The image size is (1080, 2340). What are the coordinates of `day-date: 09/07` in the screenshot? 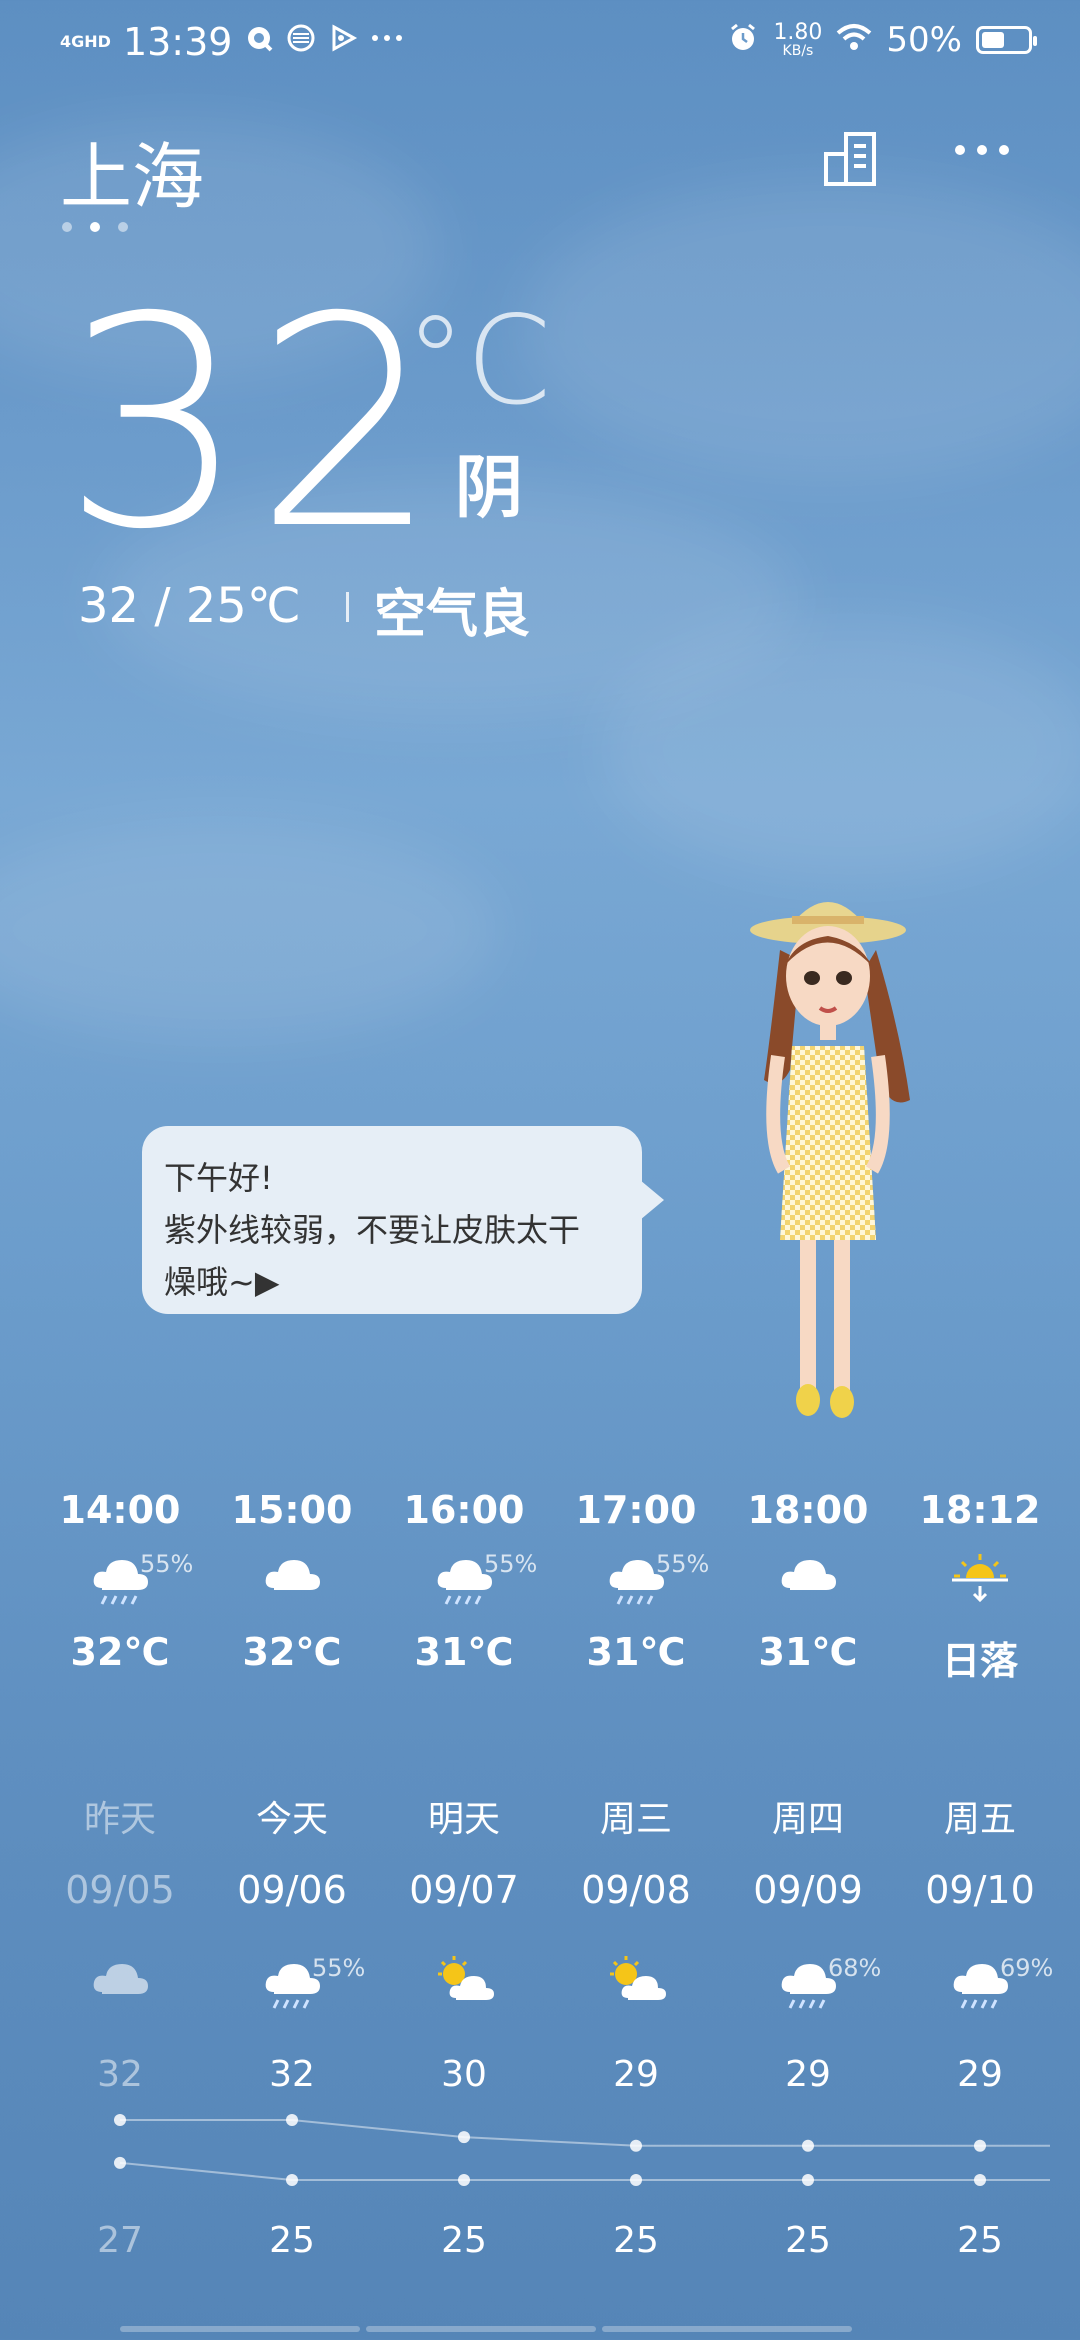 It's located at (464, 1890).